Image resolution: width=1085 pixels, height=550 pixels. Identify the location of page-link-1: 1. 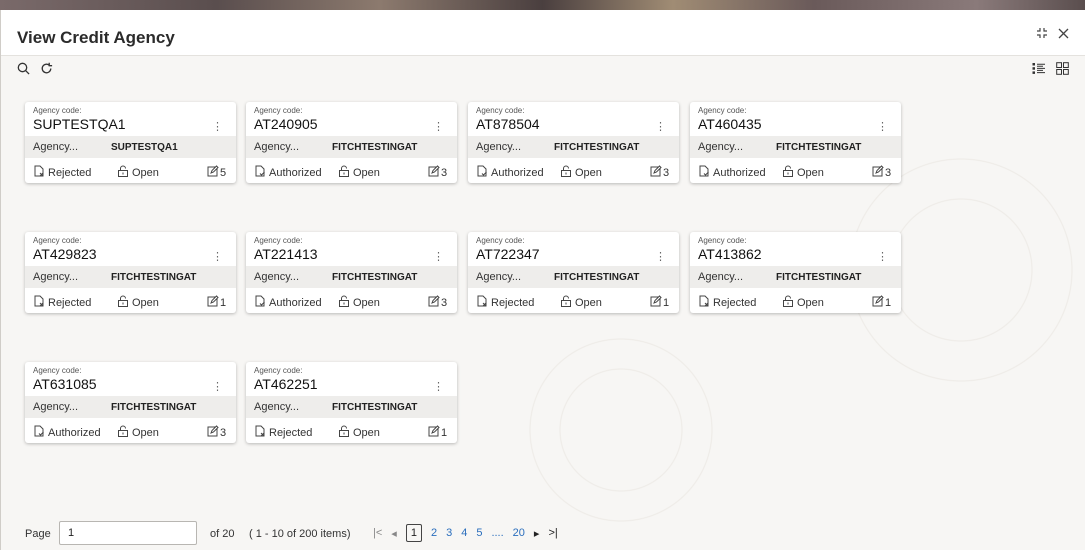
(413, 533).